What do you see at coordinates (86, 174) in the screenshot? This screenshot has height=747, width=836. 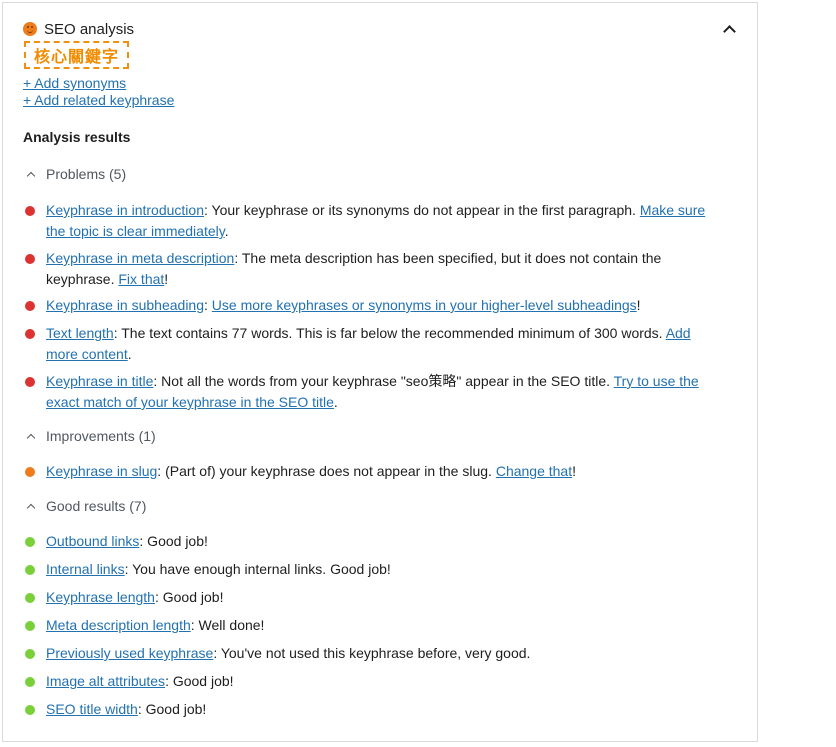 I see `problems-label: Problems (5)` at bounding box center [86, 174].